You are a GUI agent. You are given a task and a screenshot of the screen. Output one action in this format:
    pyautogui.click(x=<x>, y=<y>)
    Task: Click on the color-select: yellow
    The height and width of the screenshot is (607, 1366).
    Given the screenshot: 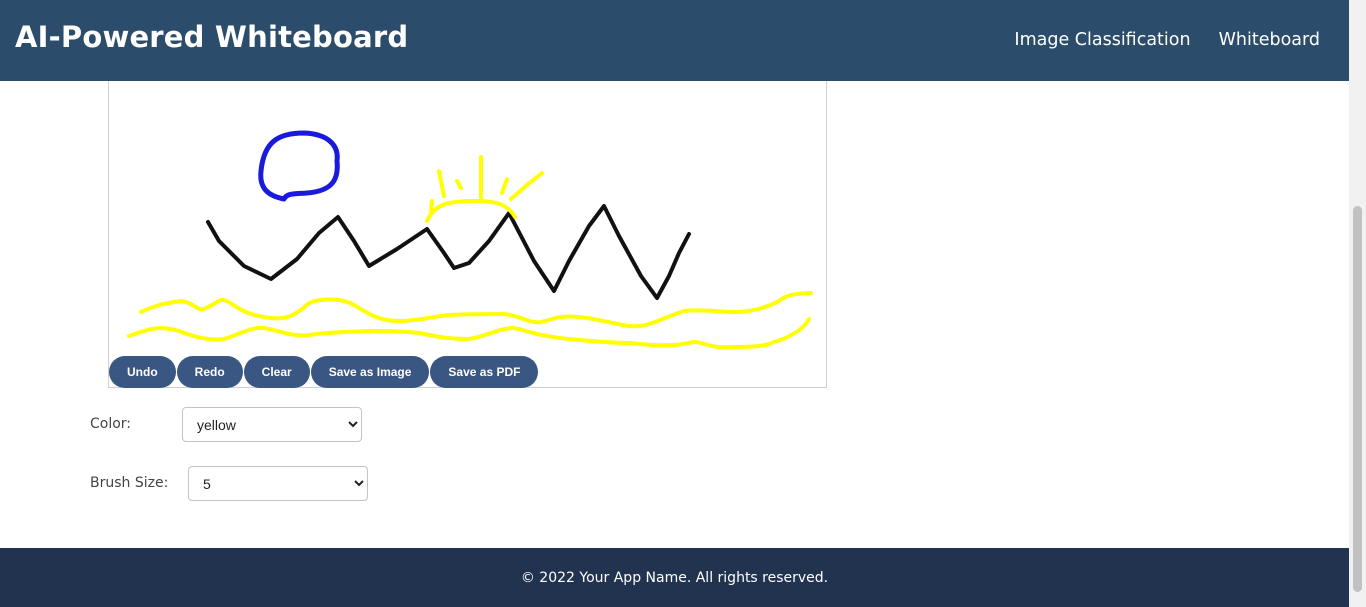 What is the action you would take?
    pyautogui.click(x=272, y=424)
    